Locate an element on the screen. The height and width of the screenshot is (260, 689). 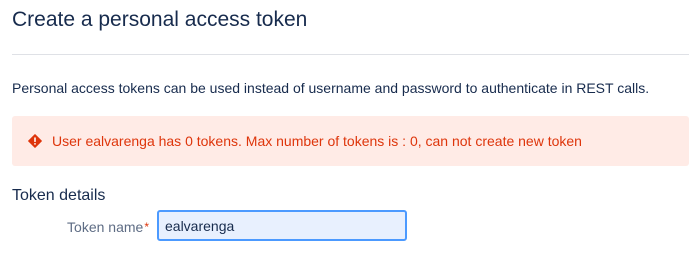
title-divider is located at coordinates (350, 54).